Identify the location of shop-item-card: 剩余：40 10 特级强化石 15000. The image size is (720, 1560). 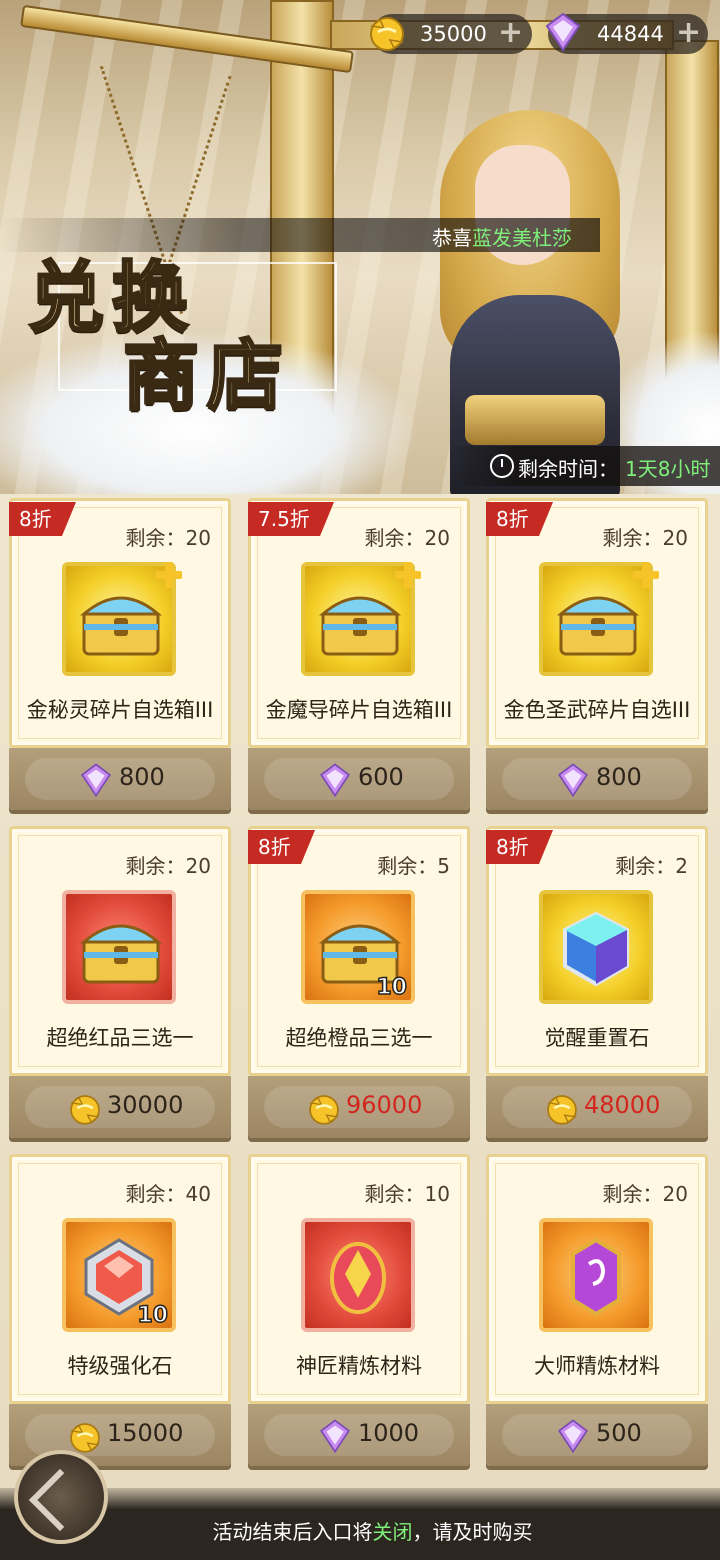
(120, 1313).